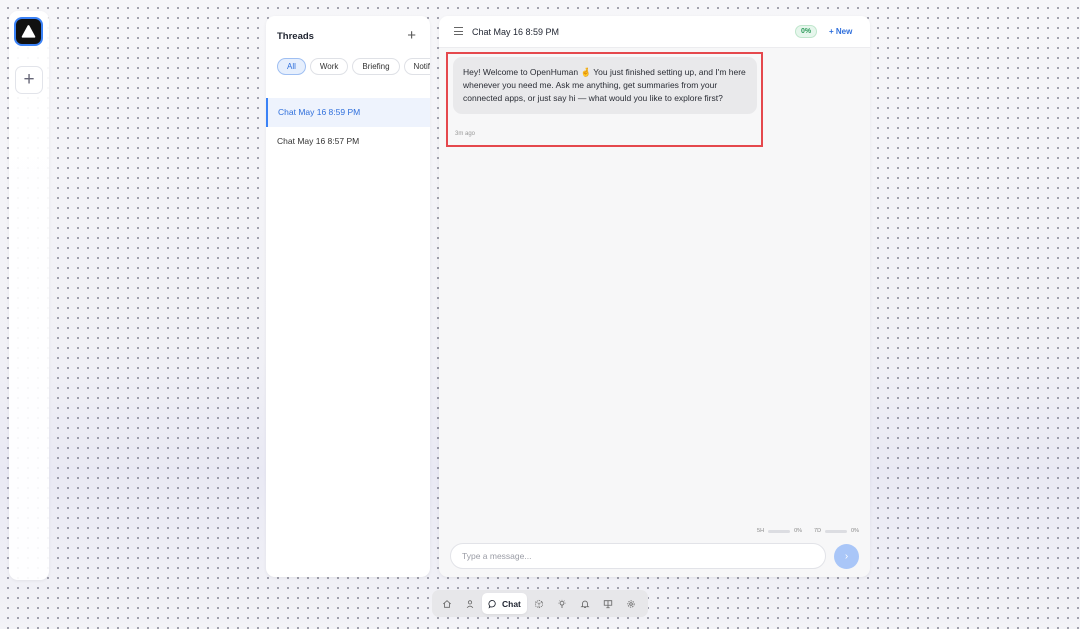  What do you see at coordinates (654, 32) in the screenshot?
I see `chat-header: Chat May 16 8:59 PM 0% + New` at bounding box center [654, 32].